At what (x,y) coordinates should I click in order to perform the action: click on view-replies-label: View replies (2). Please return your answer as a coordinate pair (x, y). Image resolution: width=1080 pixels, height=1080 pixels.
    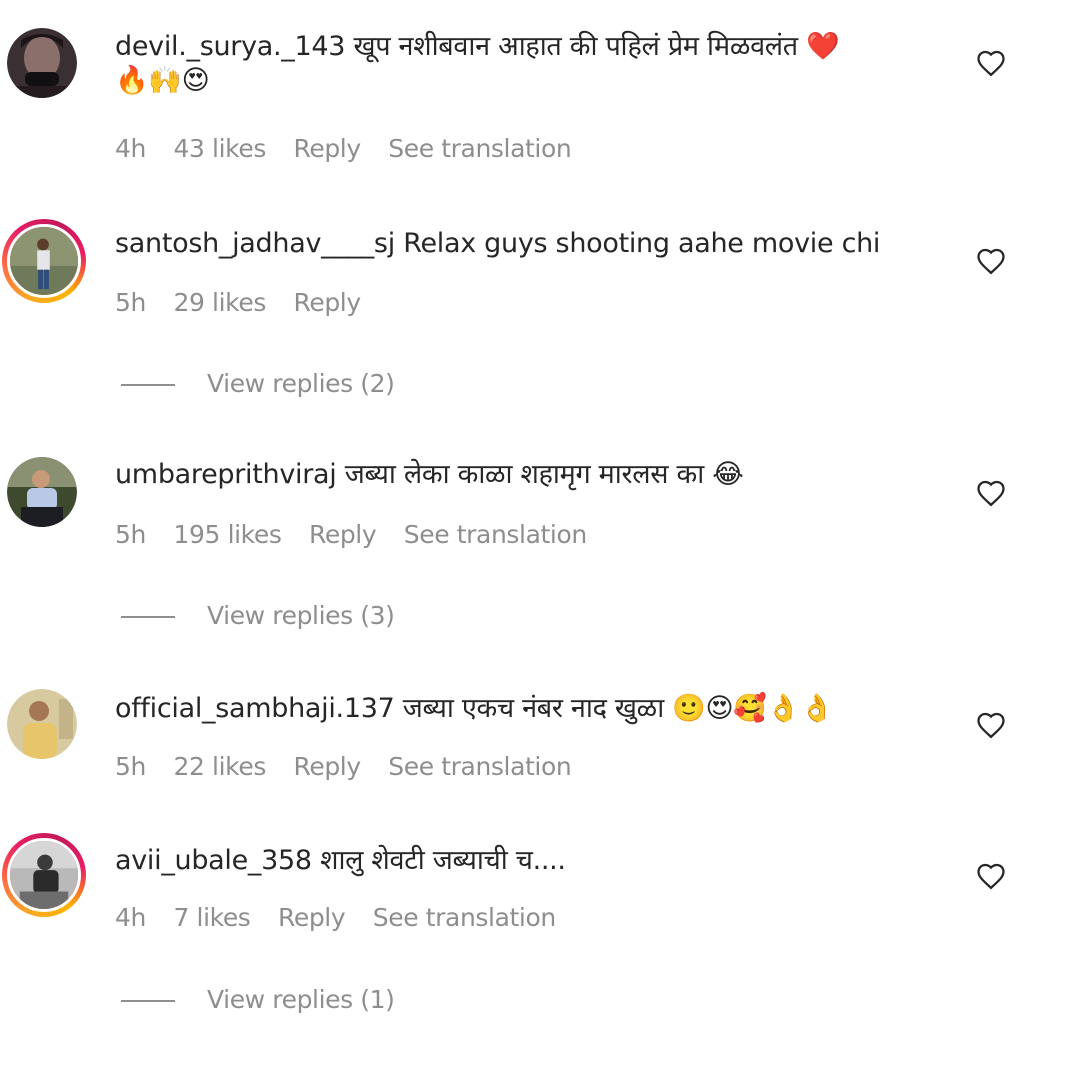
    Looking at the image, I should click on (301, 383).